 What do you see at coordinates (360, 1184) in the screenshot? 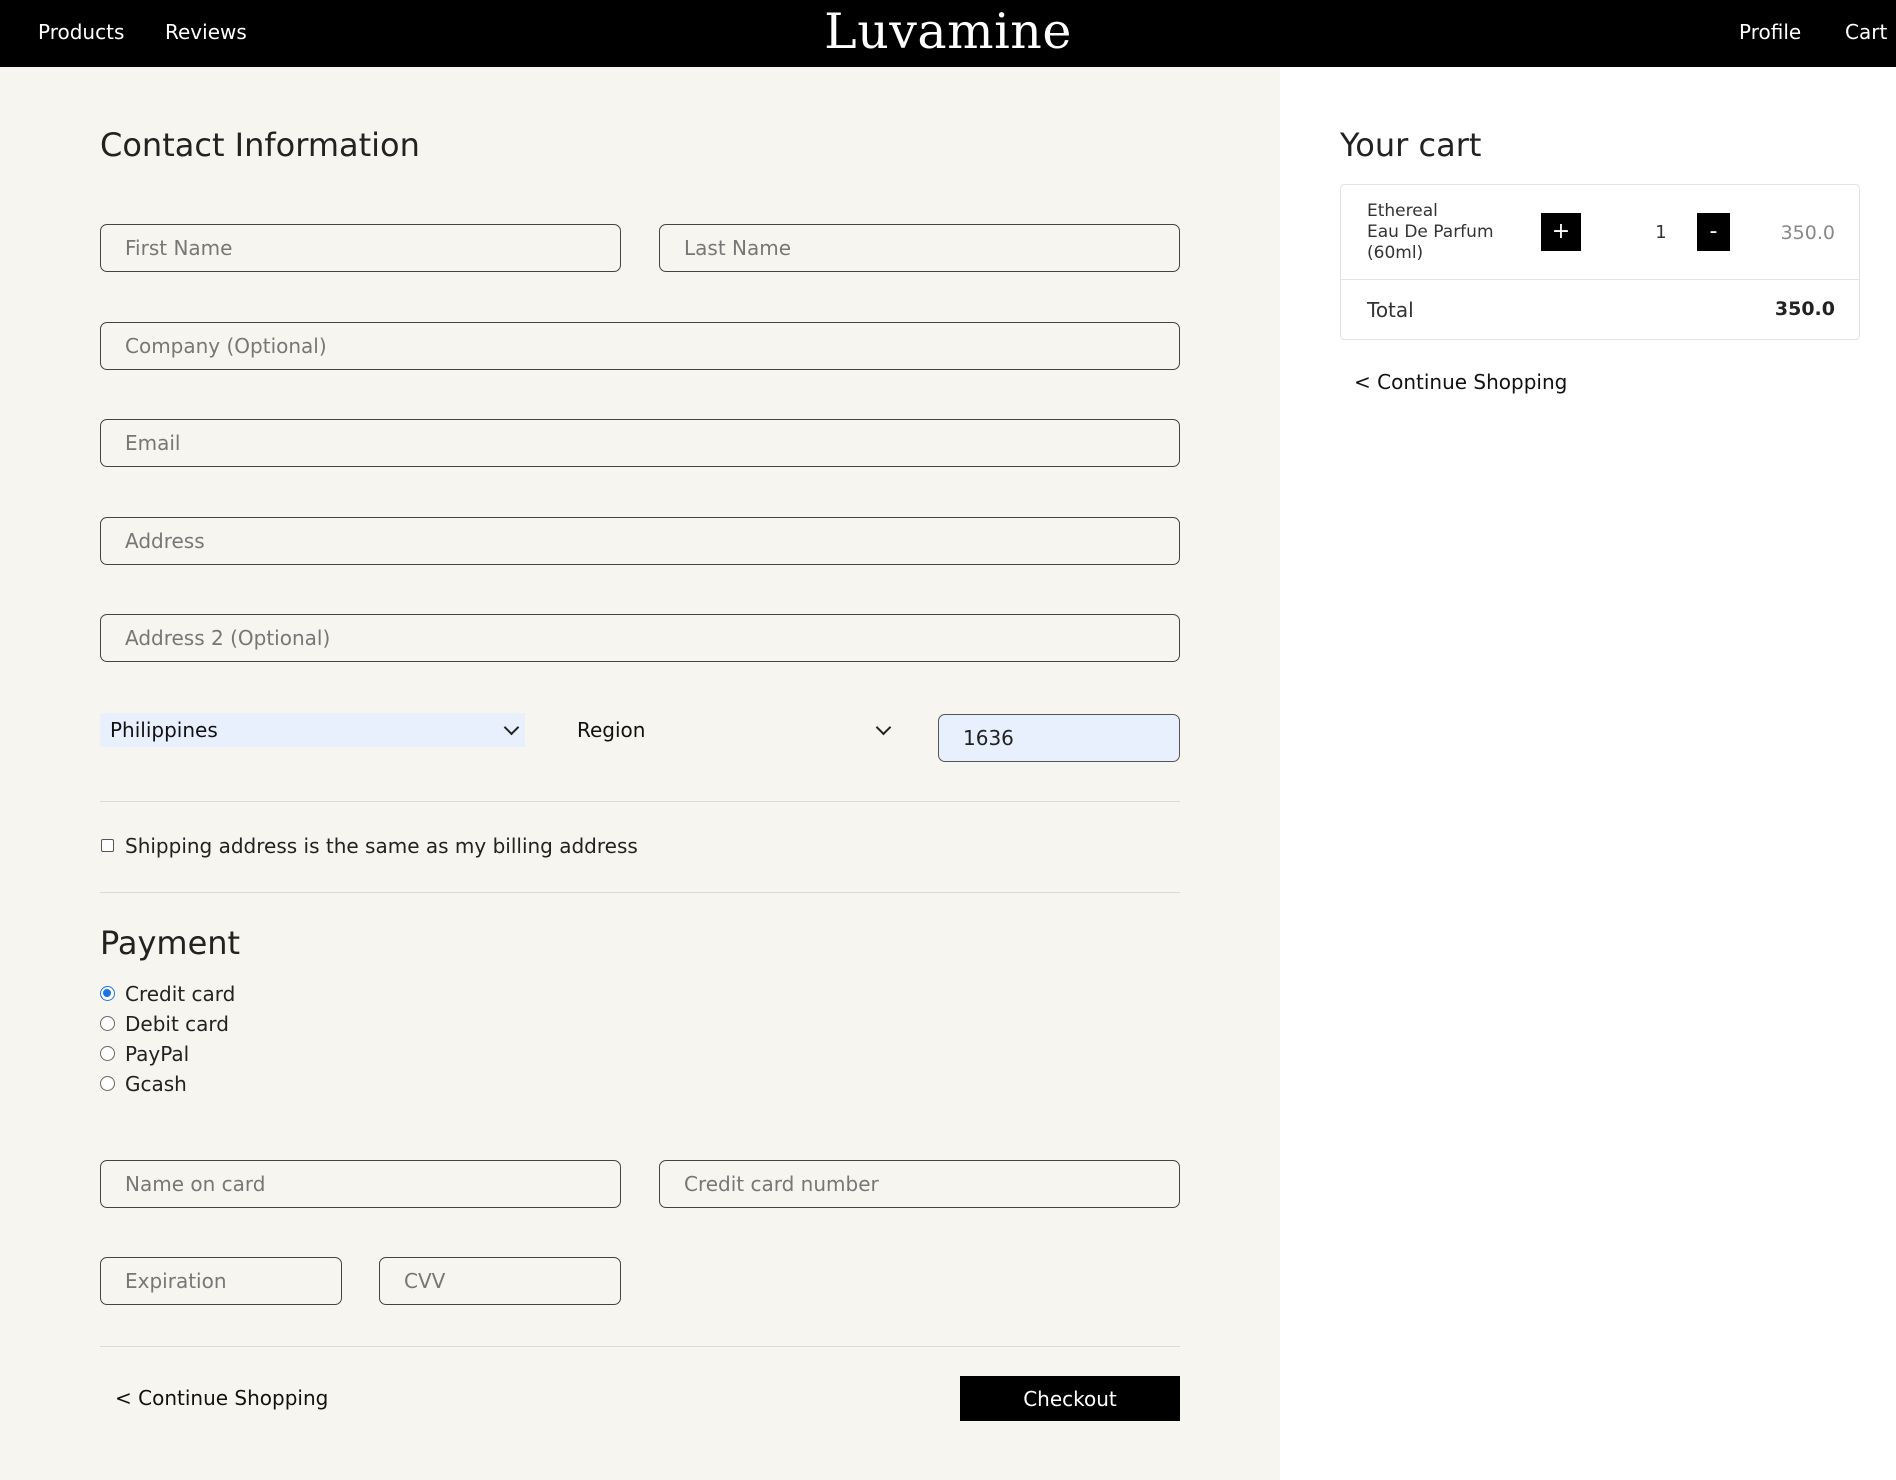
I see `name-on-card-input` at bounding box center [360, 1184].